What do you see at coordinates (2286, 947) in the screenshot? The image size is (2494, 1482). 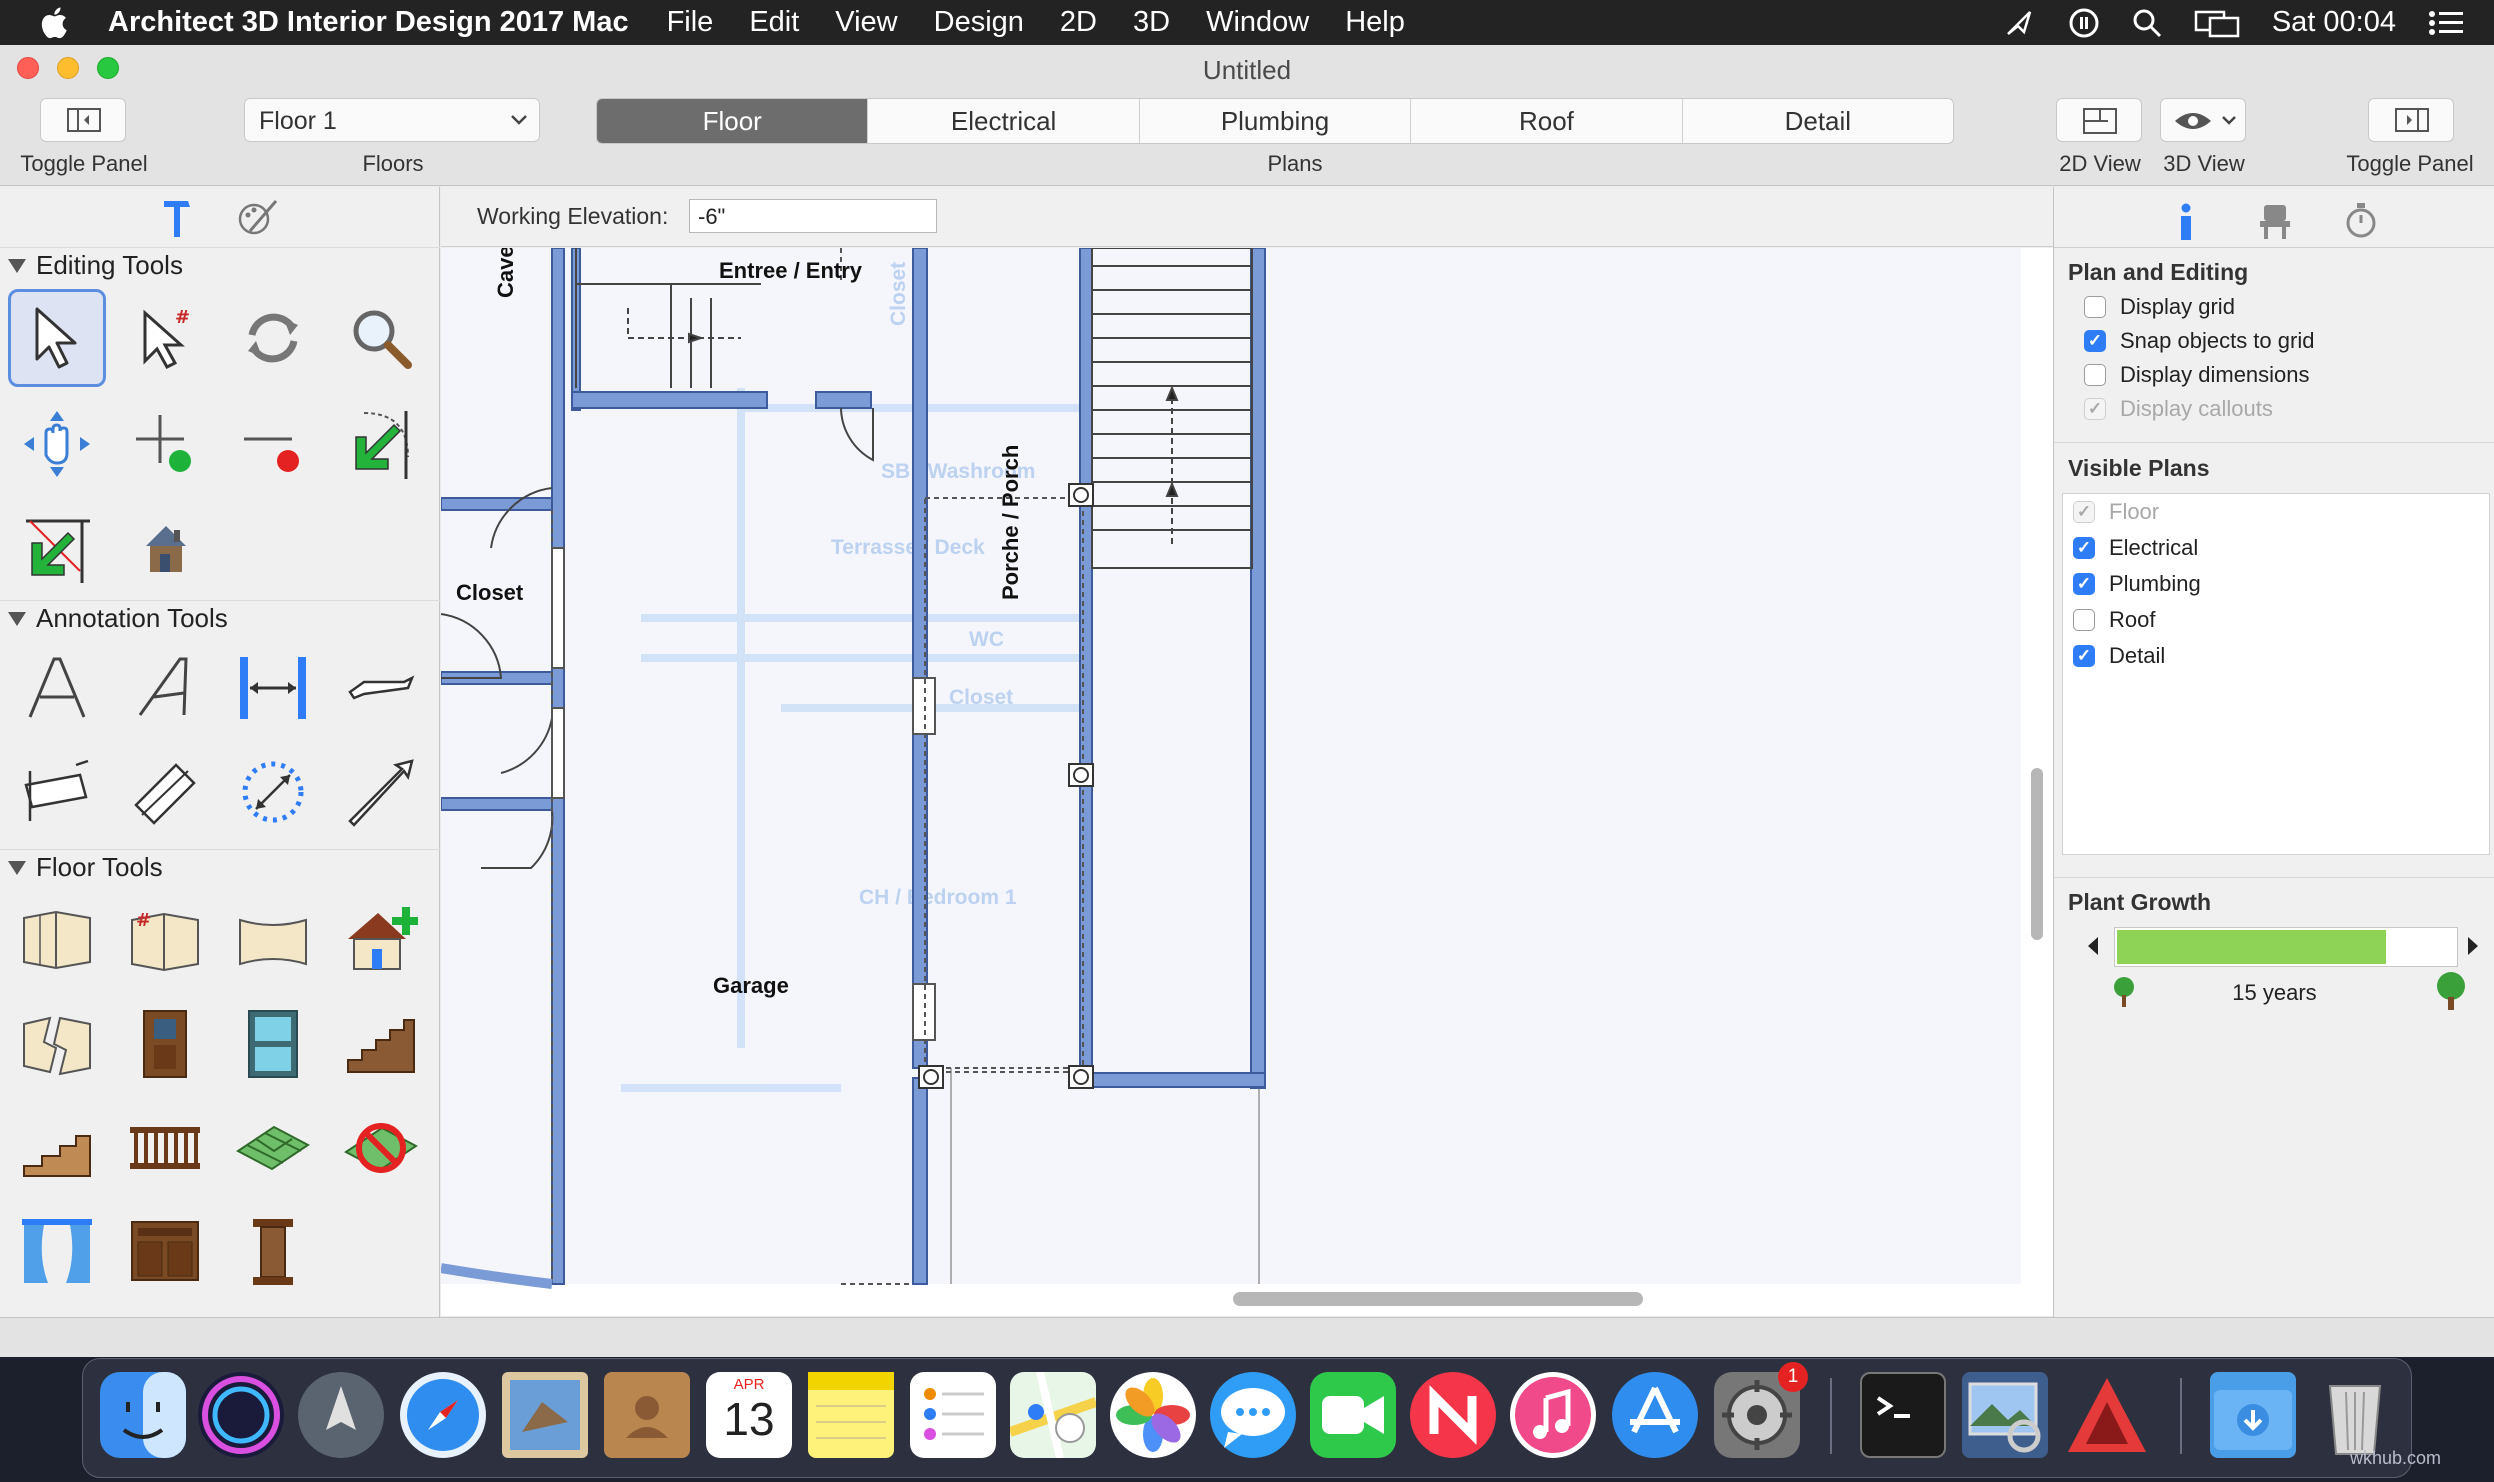 I see `plant-growth-slider` at bounding box center [2286, 947].